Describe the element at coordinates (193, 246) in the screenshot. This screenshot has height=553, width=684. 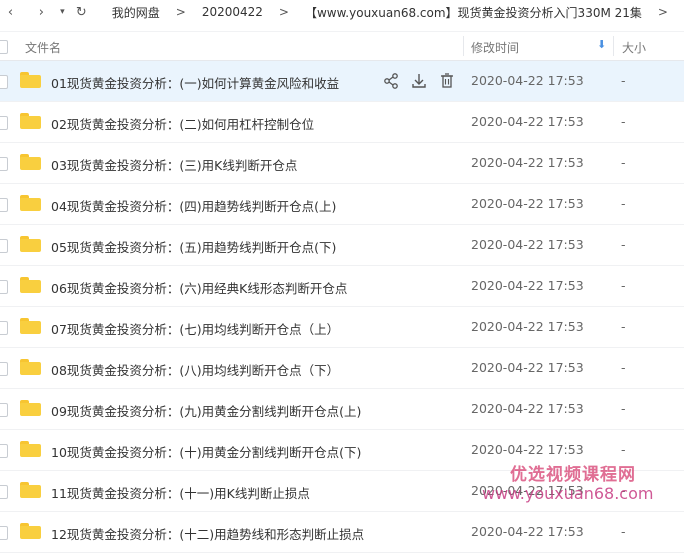
I see `file-name: 05现货黄金投资分析：(五)用趋势线判断开仓点(下)` at that location.